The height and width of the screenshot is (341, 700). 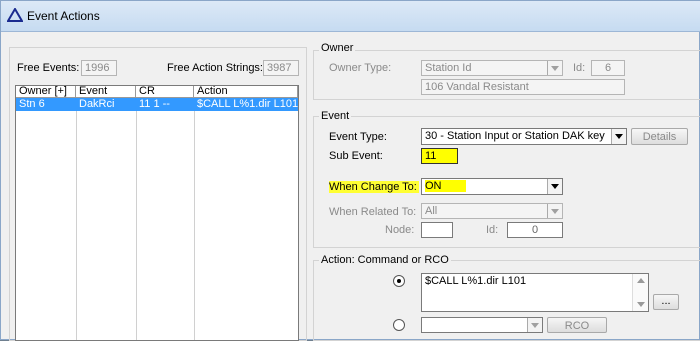 What do you see at coordinates (515, 136) in the screenshot?
I see `event-type-value: 30 - Station Input or Station DAK key` at bounding box center [515, 136].